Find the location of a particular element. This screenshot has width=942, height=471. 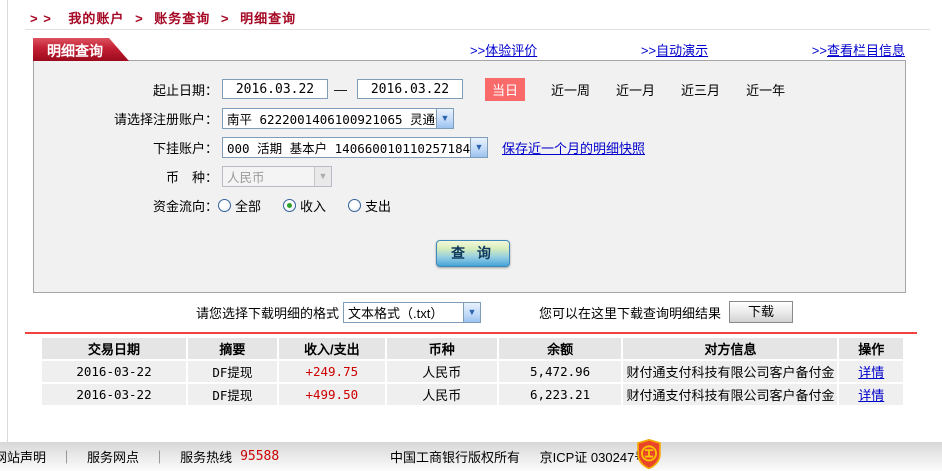

copyright-text: 中国工商银行版权所有 is located at coordinates (455, 457).